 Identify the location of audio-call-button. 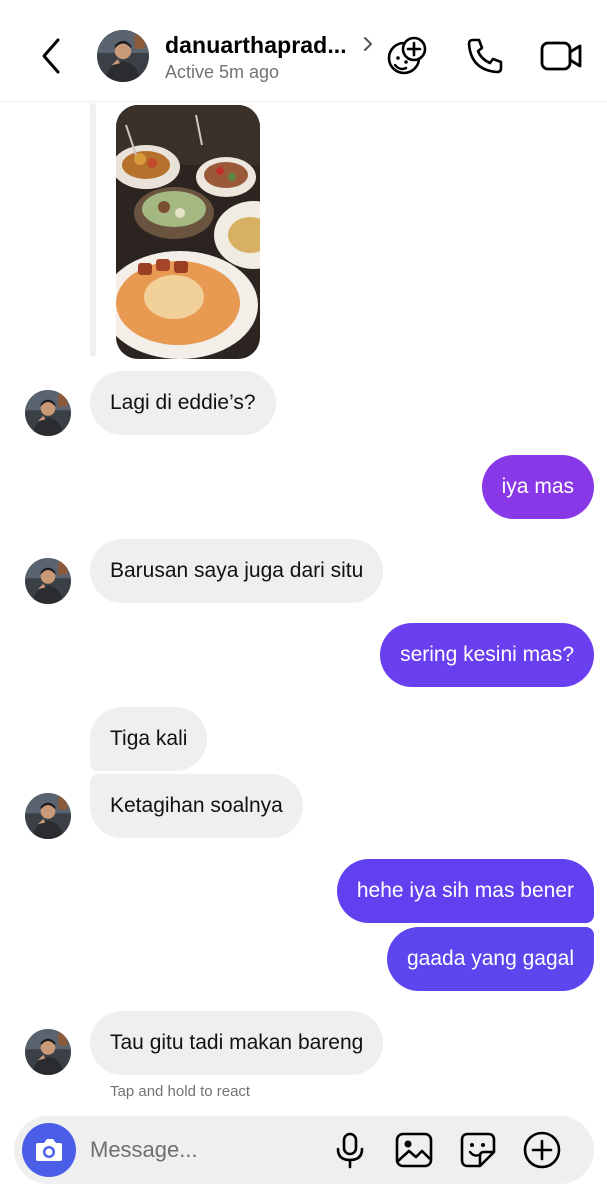
(485, 56).